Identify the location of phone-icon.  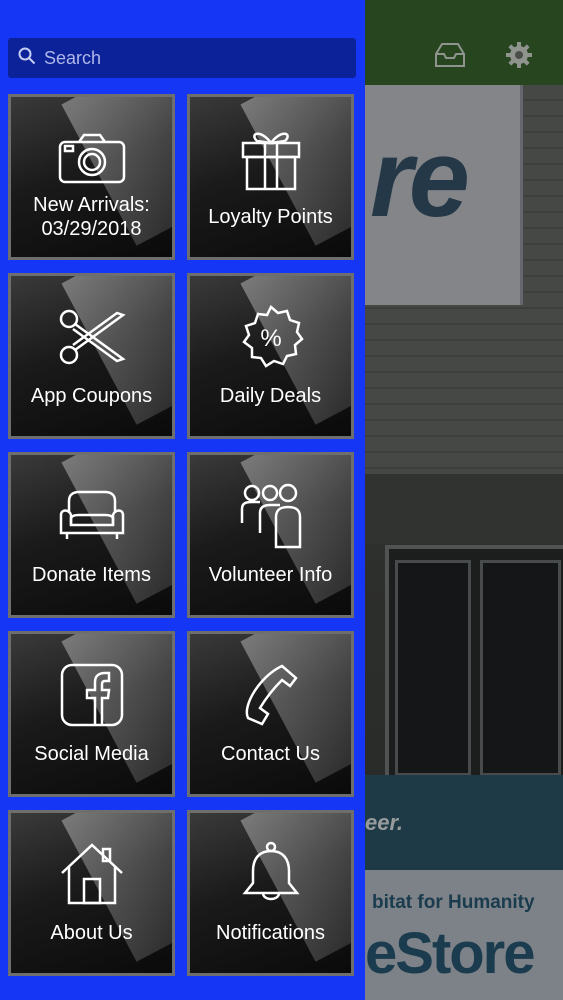
(270, 695).